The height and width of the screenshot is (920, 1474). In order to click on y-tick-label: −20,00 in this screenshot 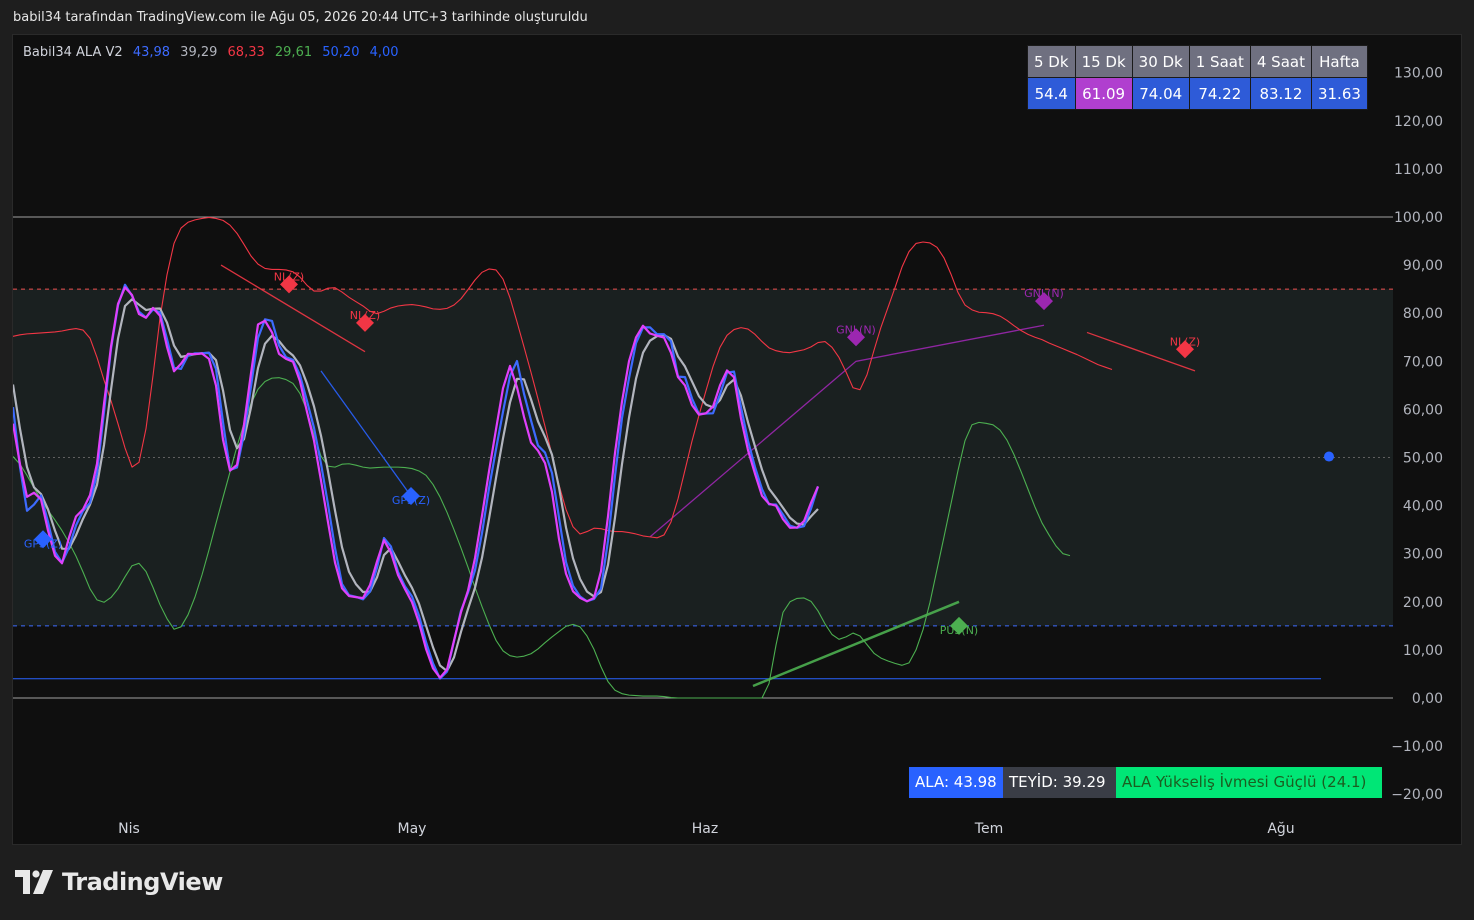, I will do `click(1417, 795)`.